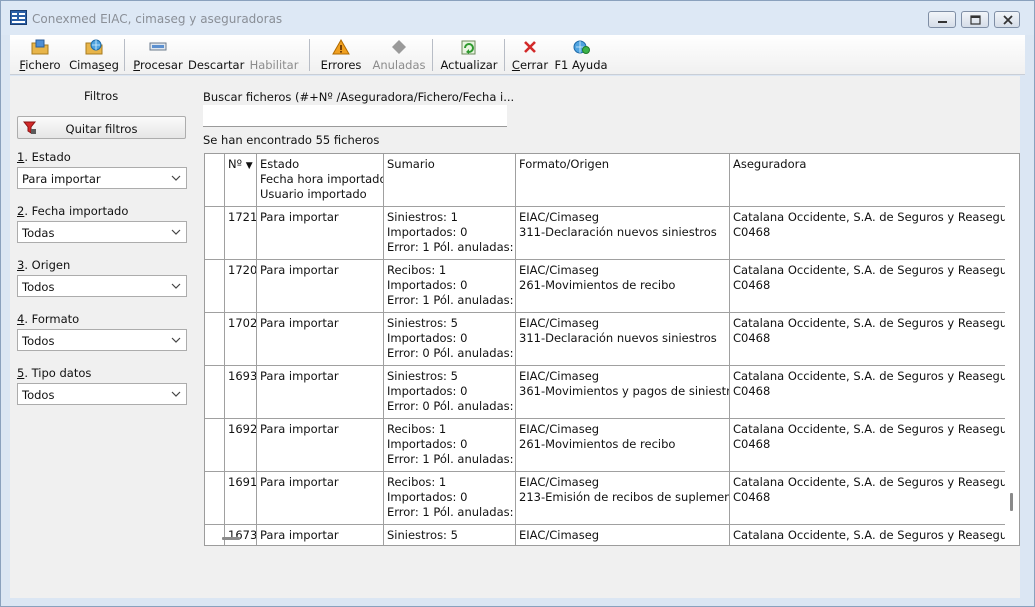 This screenshot has width=1035, height=607. I want to click on close-icon, so click(1008, 20).